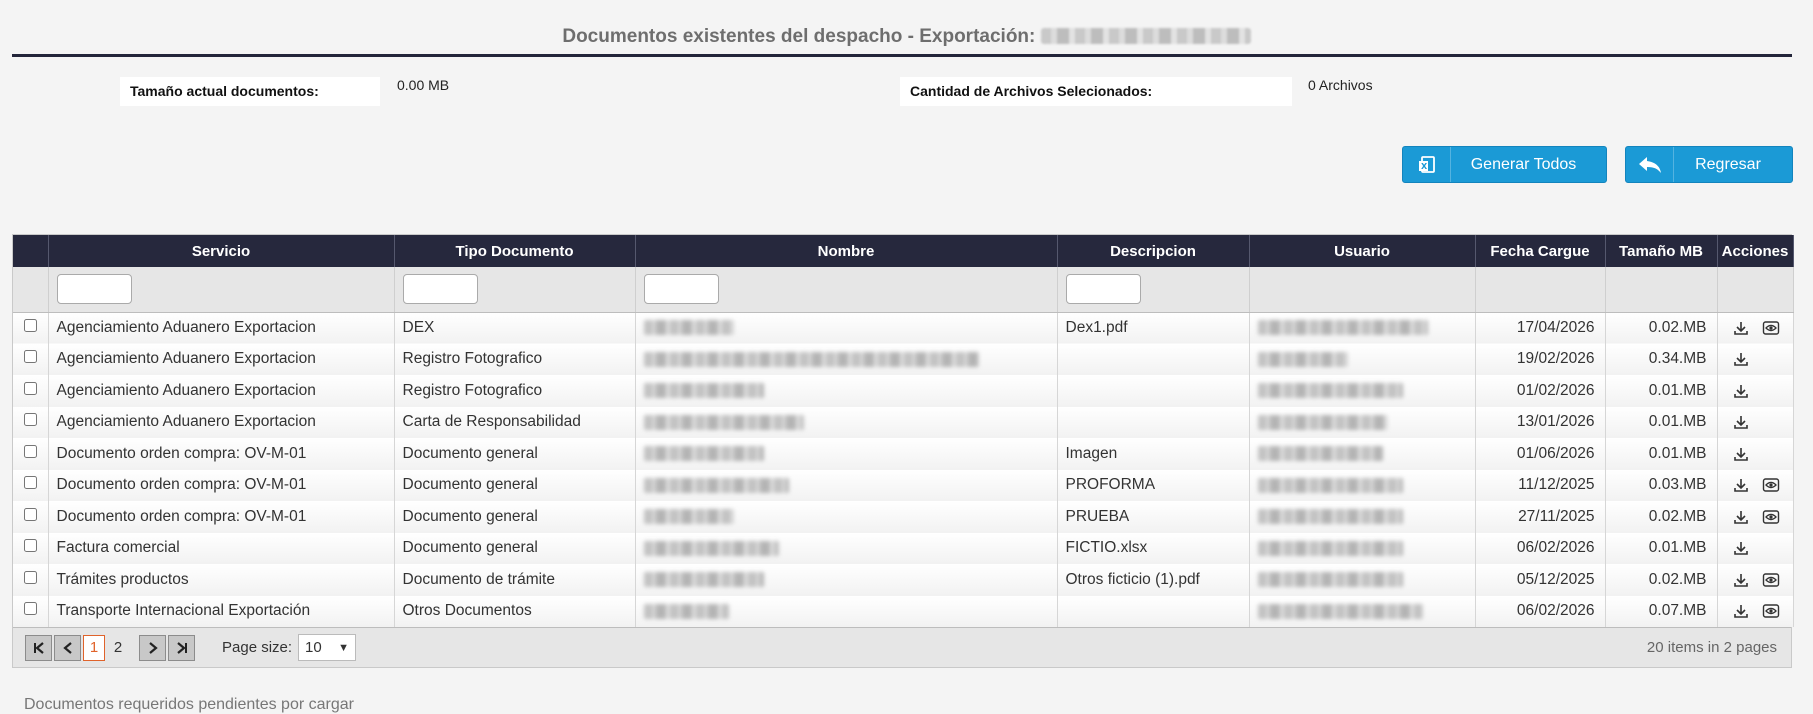 Image resolution: width=1813 pixels, height=714 pixels. I want to click on filter-descripcion-input, so click(1103, 289).